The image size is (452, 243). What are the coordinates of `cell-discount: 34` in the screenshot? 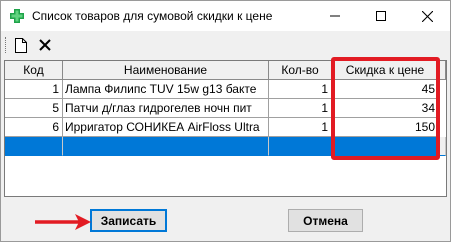 It's located at (385, 108).